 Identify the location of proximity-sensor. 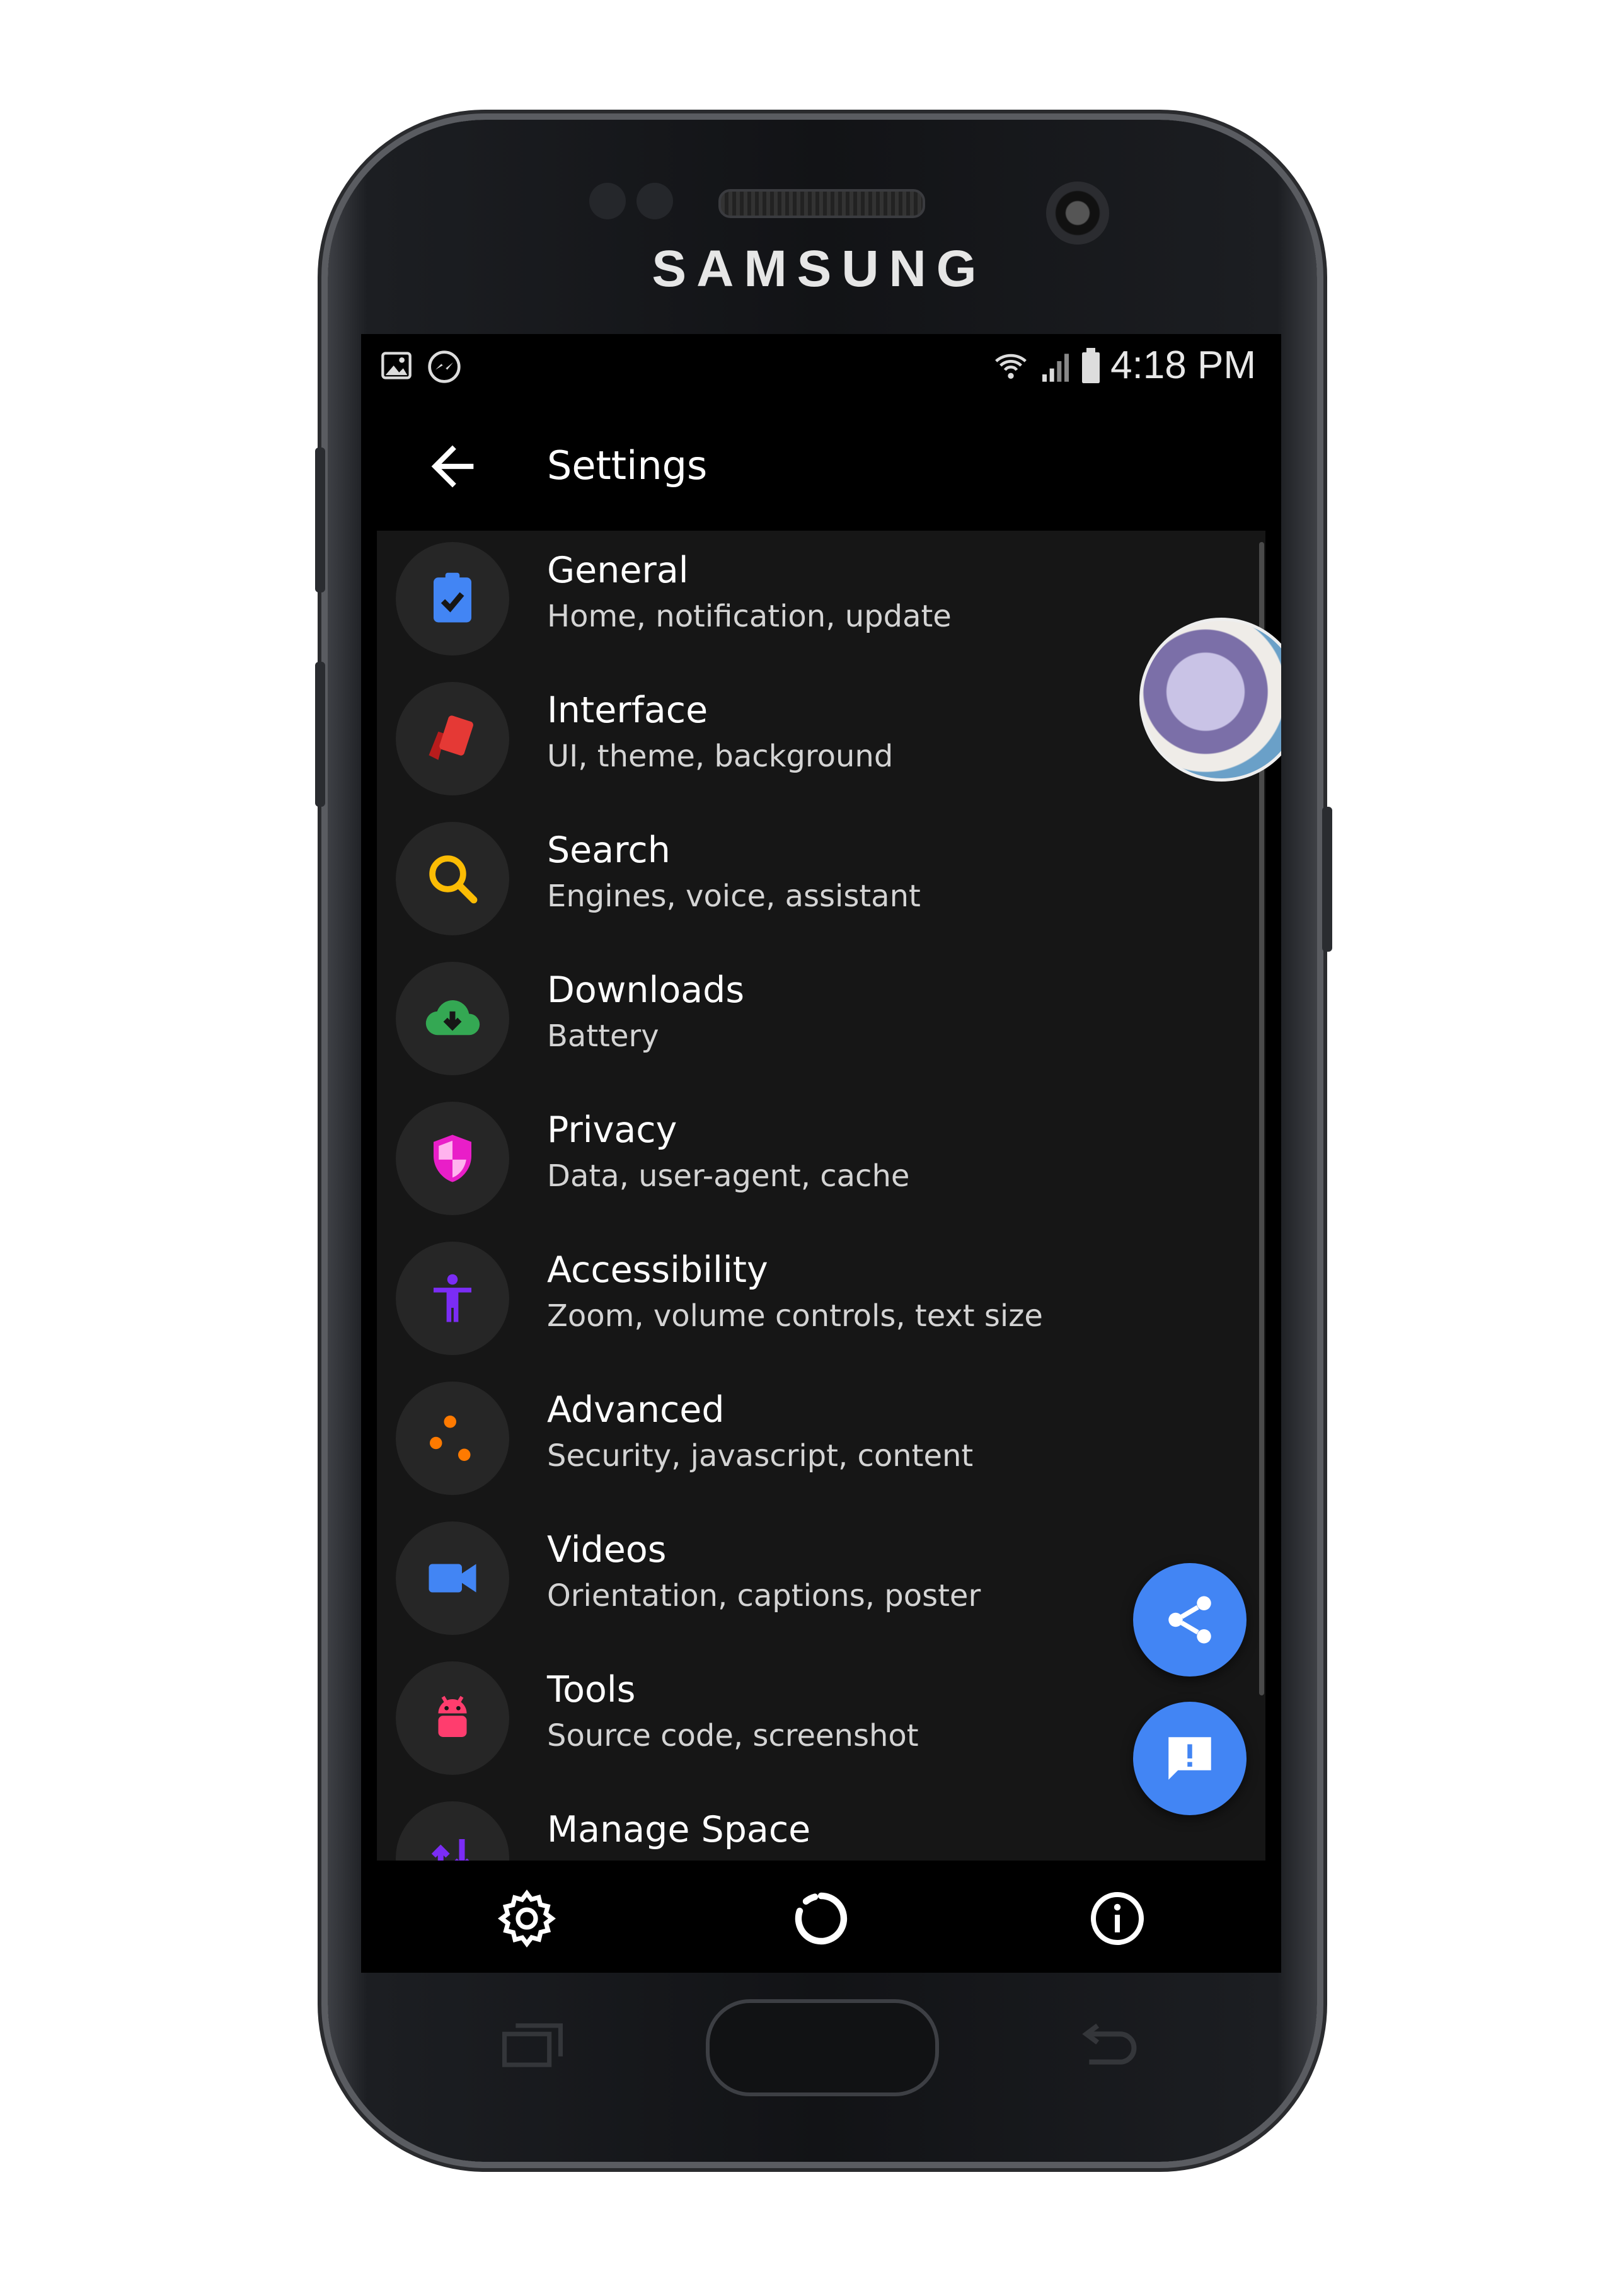
(607, 201).